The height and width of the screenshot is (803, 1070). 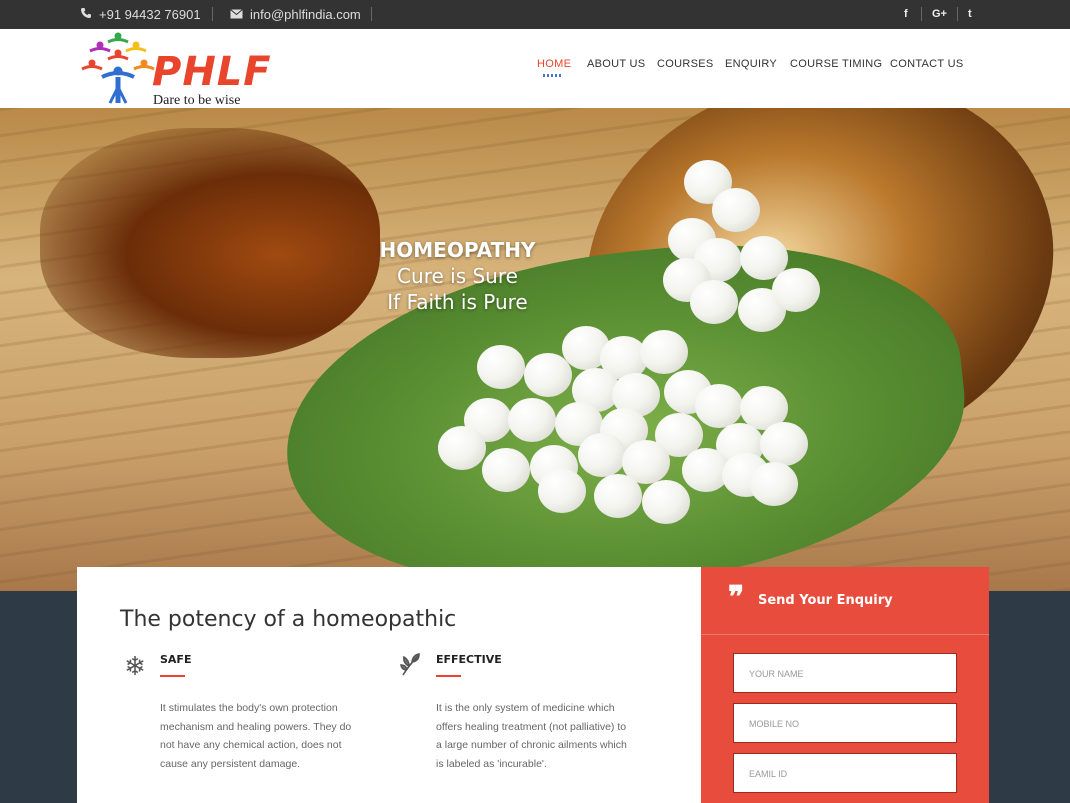 I want to click on phone-number: +91 94432 76901, so click(x=150, y=14).